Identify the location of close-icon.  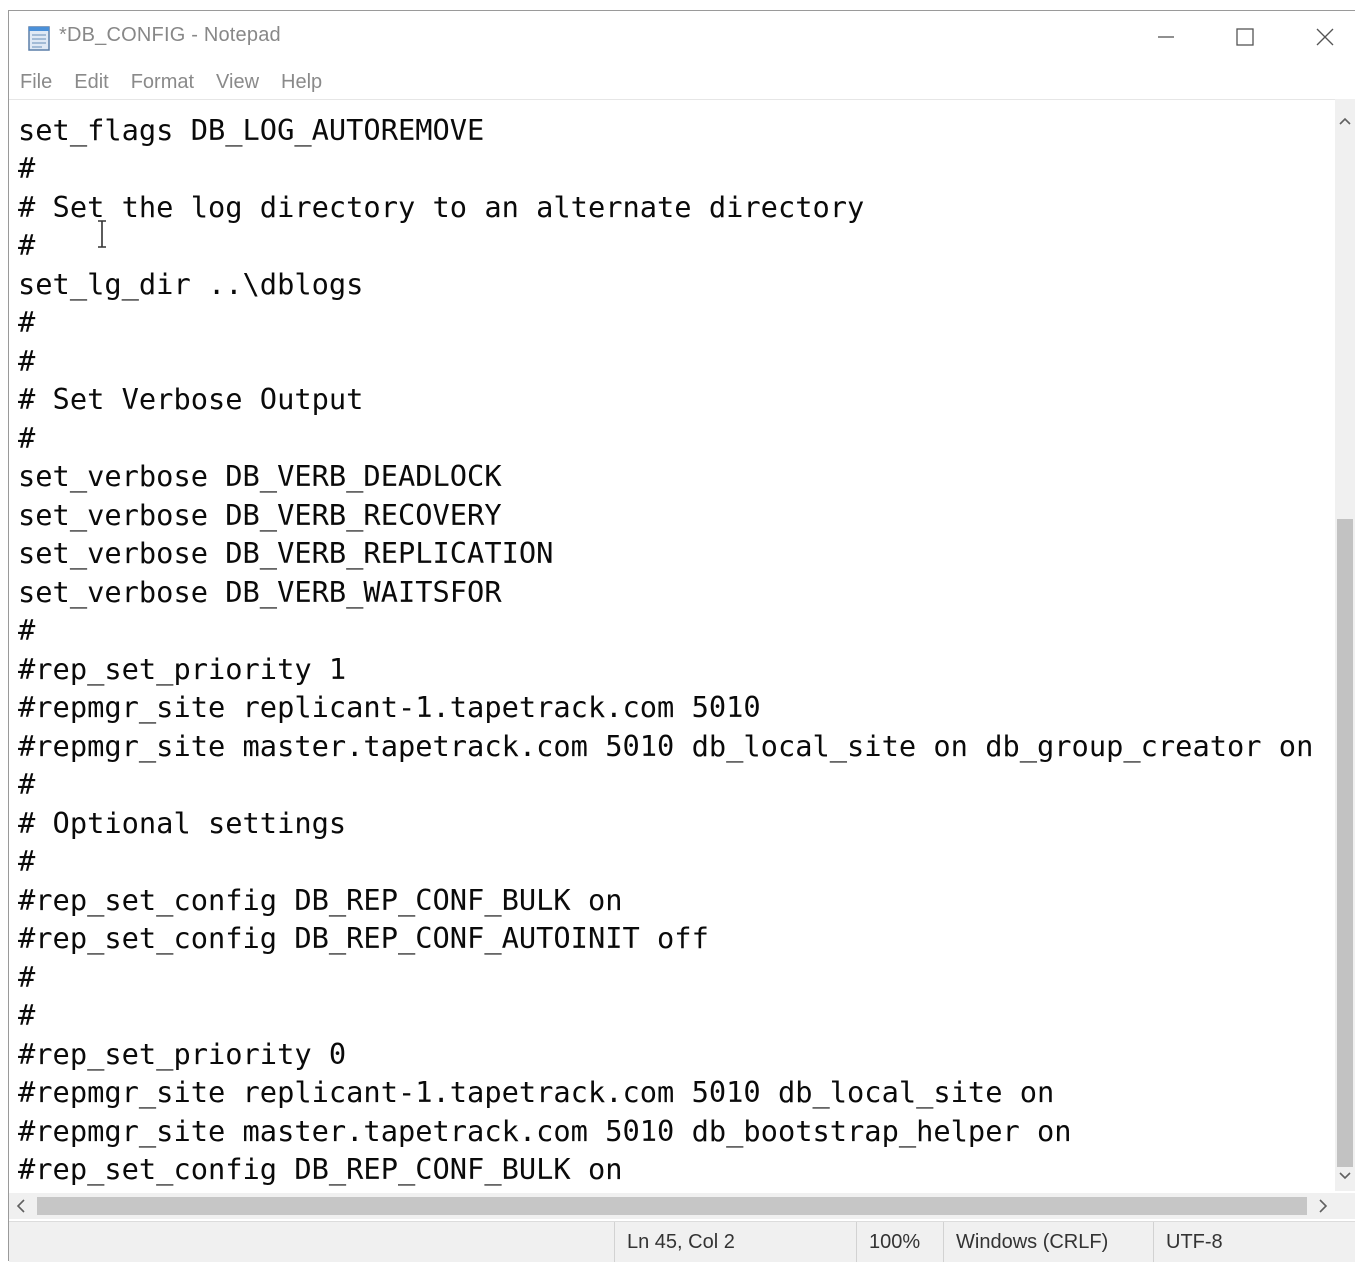
(1325, 37).